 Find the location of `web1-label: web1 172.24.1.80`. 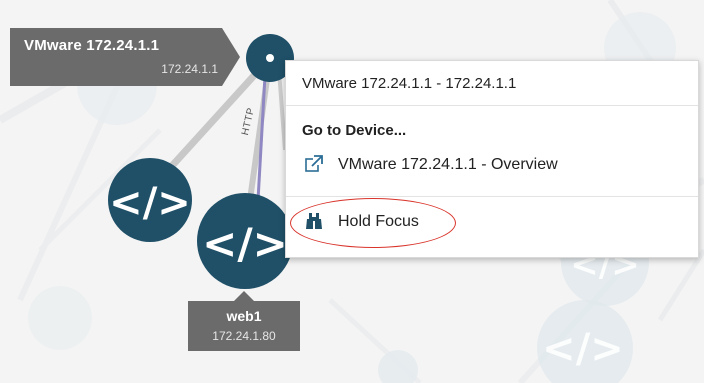

web1-label: web1 172.24.1.80 is located at coordinates (244, 321).